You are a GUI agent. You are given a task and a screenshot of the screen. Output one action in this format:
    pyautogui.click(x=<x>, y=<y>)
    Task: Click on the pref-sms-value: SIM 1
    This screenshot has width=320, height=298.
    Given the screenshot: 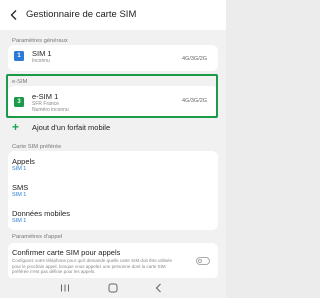 What is the action you would take?
    pyautogui.click(x=19, y=195)
    